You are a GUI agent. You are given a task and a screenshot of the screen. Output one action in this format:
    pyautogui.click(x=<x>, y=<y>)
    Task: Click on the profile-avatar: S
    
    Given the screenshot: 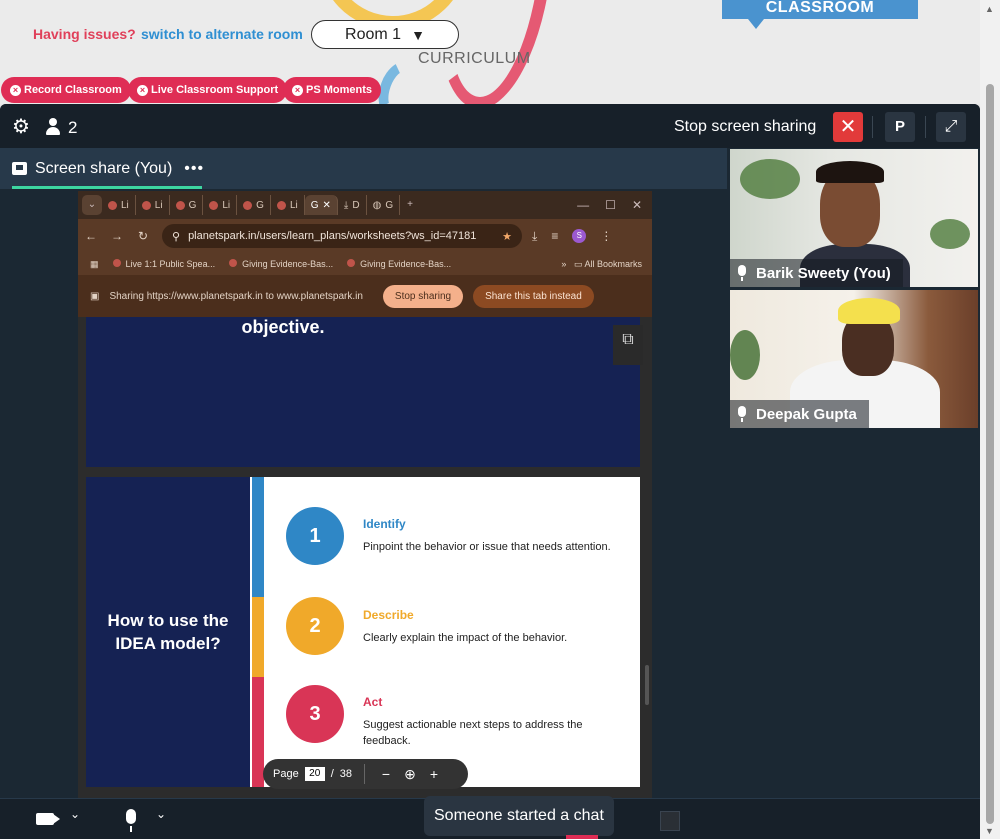 What is the action you would take?
    pyautogui.click(x=579, y=236)
    